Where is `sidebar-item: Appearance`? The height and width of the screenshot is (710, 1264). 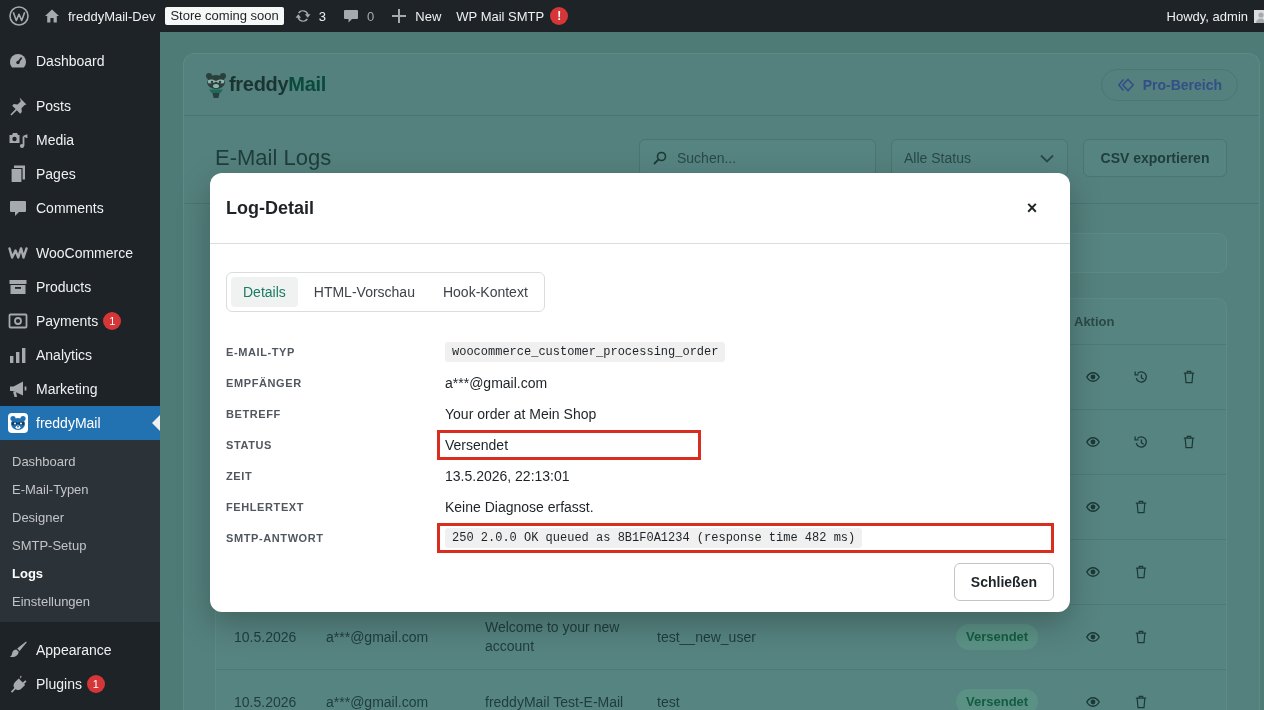
sidebar-item: Appearance is located at coordinates (80, 650).